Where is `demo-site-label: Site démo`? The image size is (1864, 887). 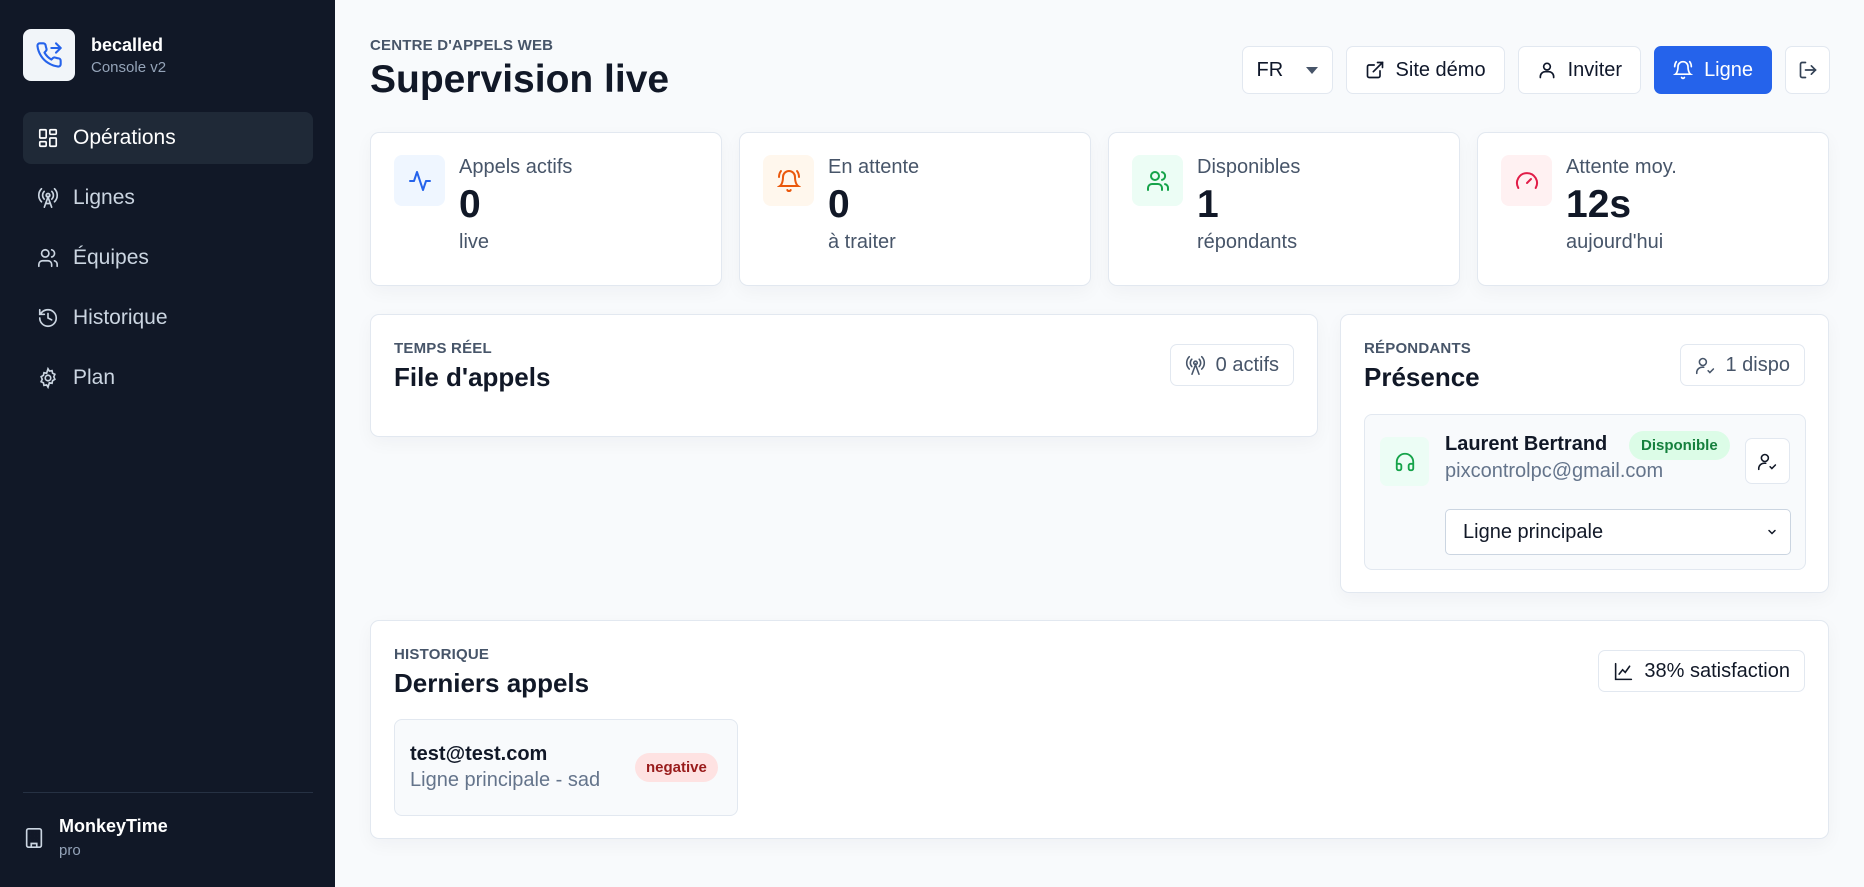 demo-site-label: Site démo is located at coordinates (1440, 69).